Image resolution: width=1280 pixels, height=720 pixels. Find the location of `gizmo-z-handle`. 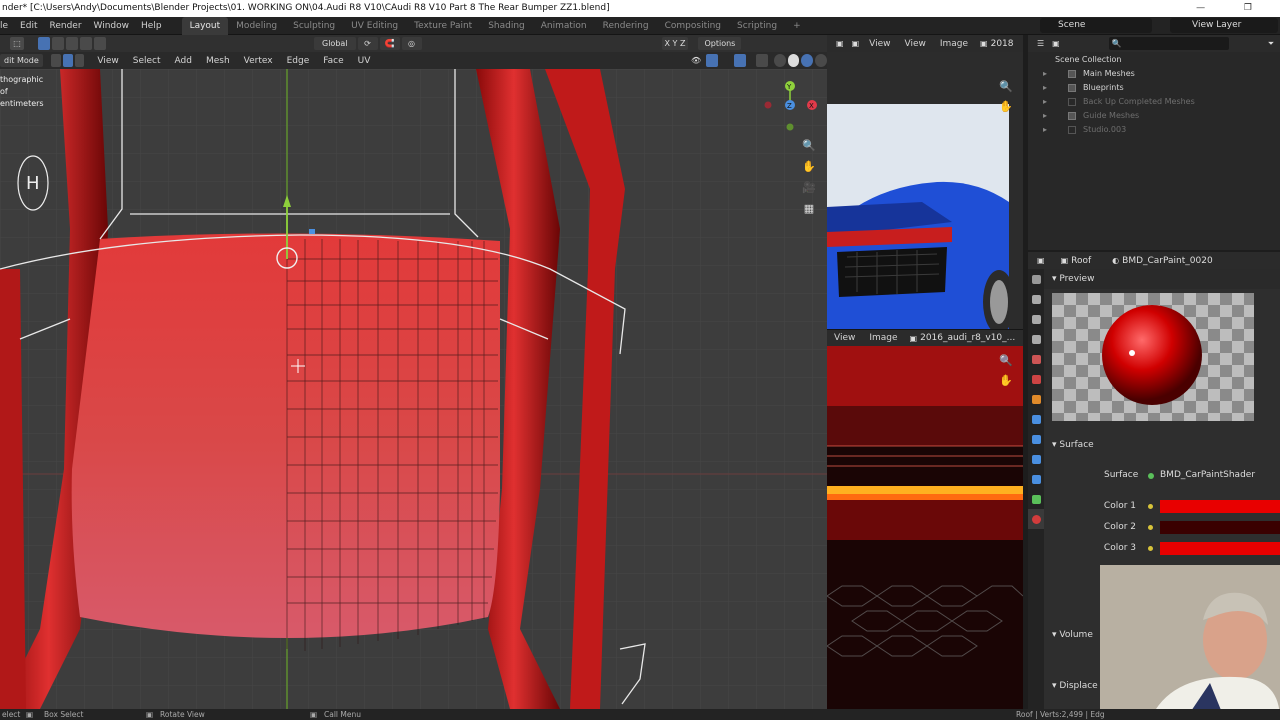

gizmo-z-handle is located at coordinates (312, 231).